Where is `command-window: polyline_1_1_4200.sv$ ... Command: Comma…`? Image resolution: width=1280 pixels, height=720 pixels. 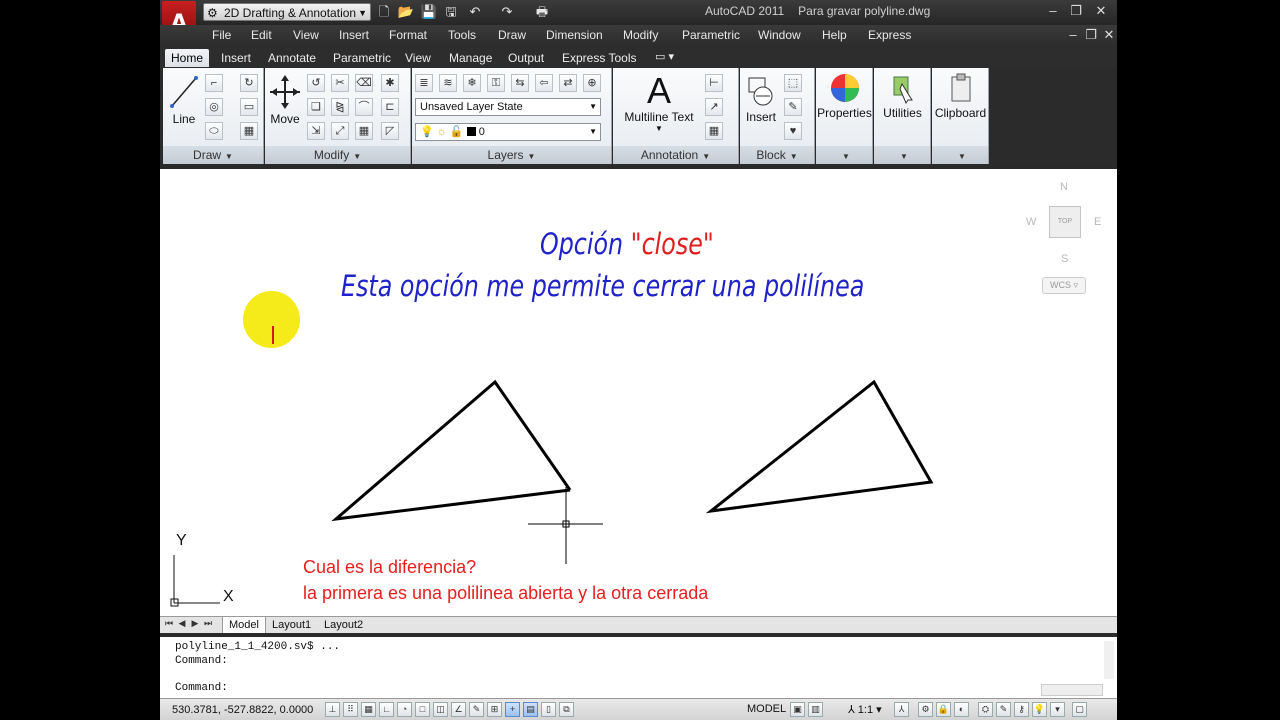 command-window: polyline_1_1_4200.sv$ ... Command: Comma… is located at coordinates (638, 665).